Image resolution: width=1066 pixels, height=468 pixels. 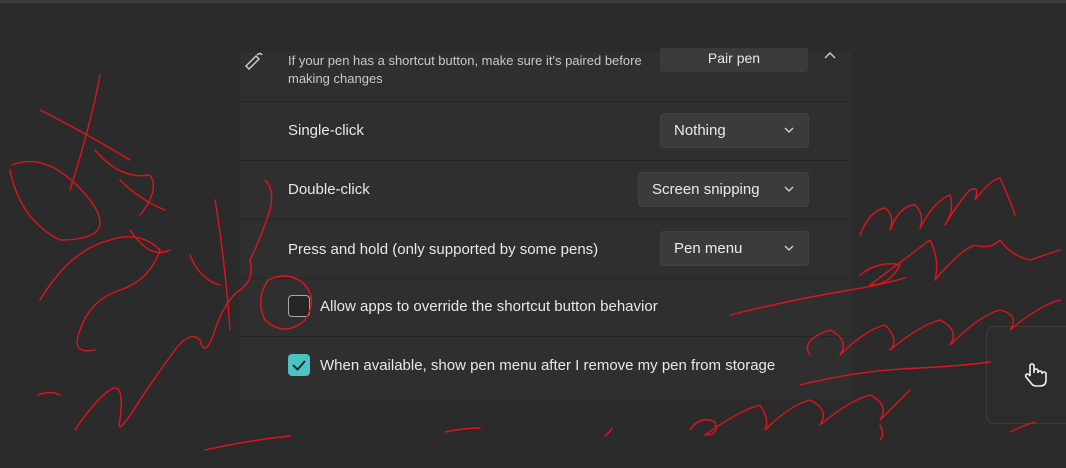 I want to click on double-click-dropdown: Screen snipping, so click(x=723, y=189).